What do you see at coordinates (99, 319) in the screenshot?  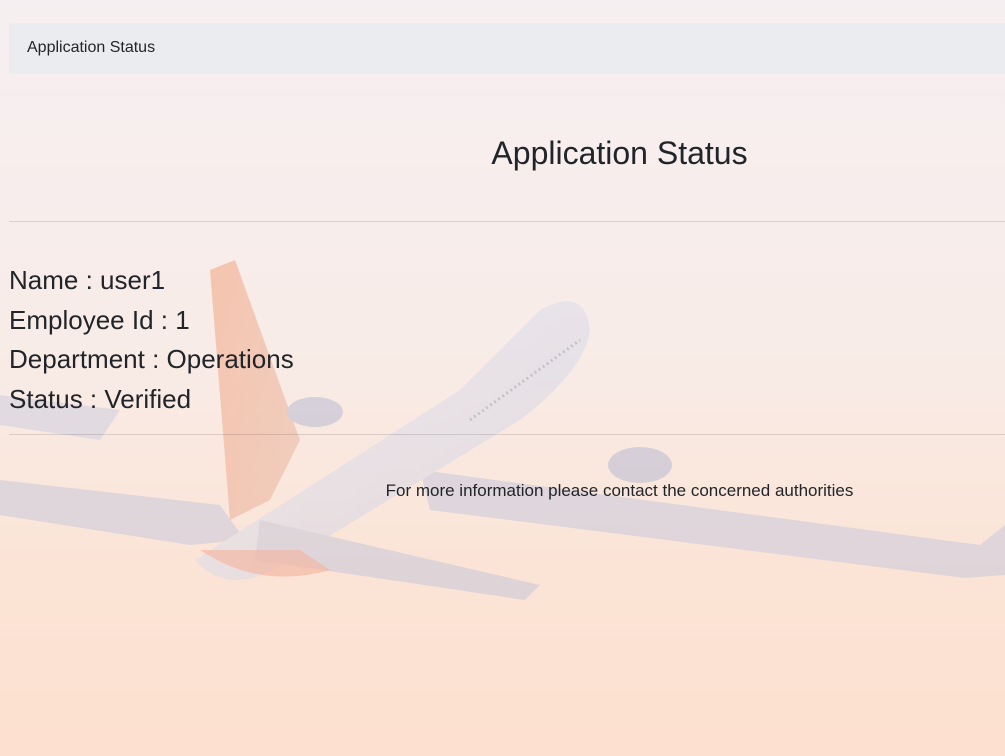 I see `employee-id-field: Employee Id : 1` at bounding box center [99, 319].